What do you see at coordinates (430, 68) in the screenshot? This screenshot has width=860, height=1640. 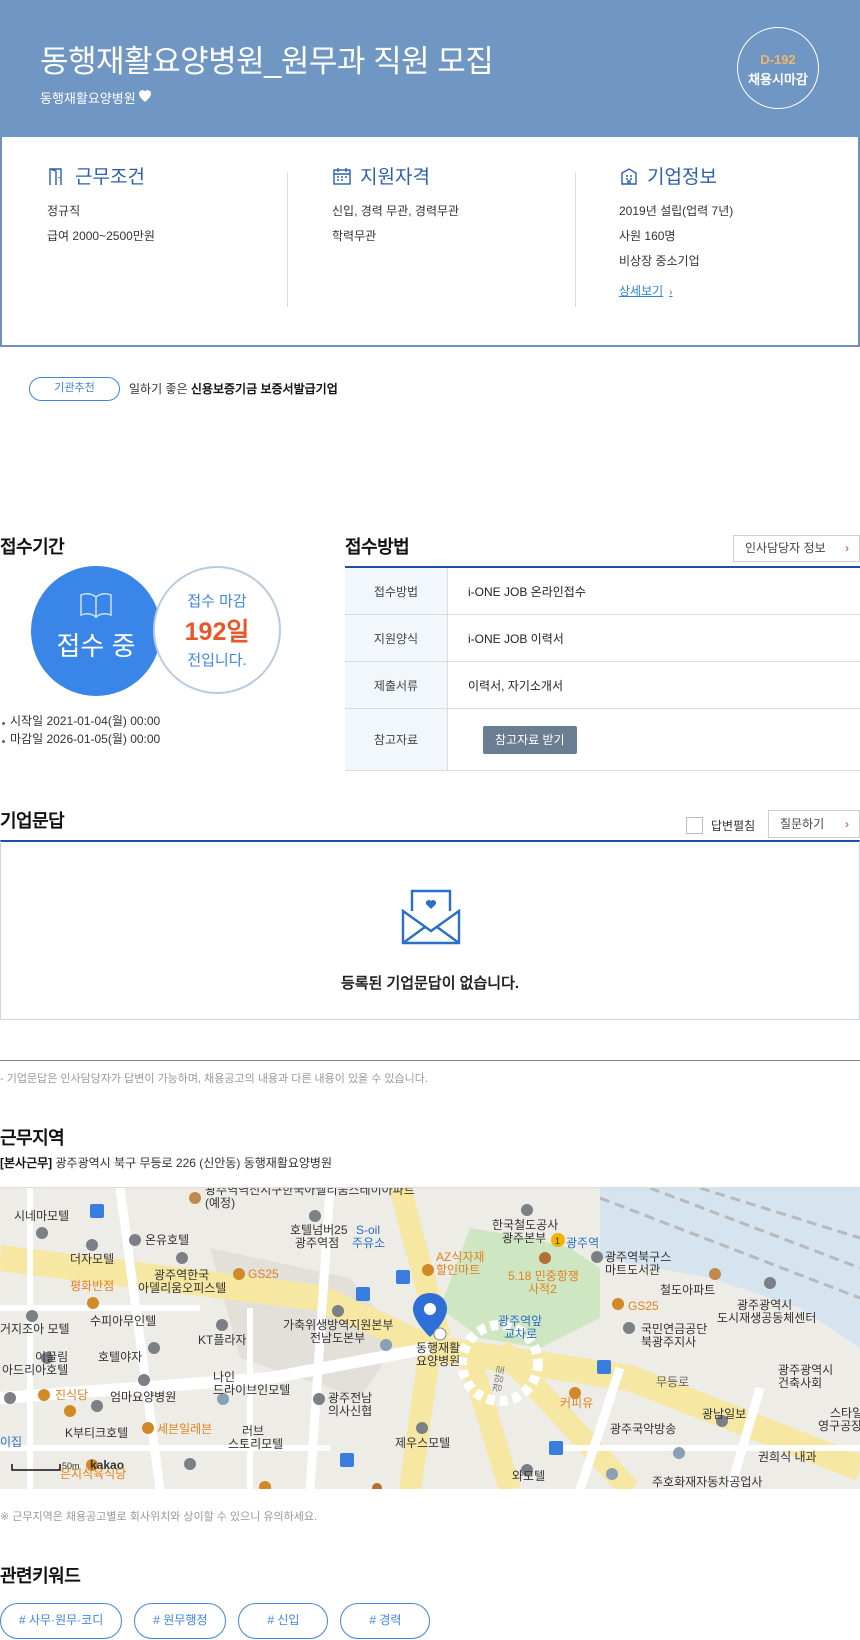 I see `job-header: 동행재활요양병원_원무과 직원 모집 동행재활요양병원 D-192 채용시마감` at bounding box center [430, 68].